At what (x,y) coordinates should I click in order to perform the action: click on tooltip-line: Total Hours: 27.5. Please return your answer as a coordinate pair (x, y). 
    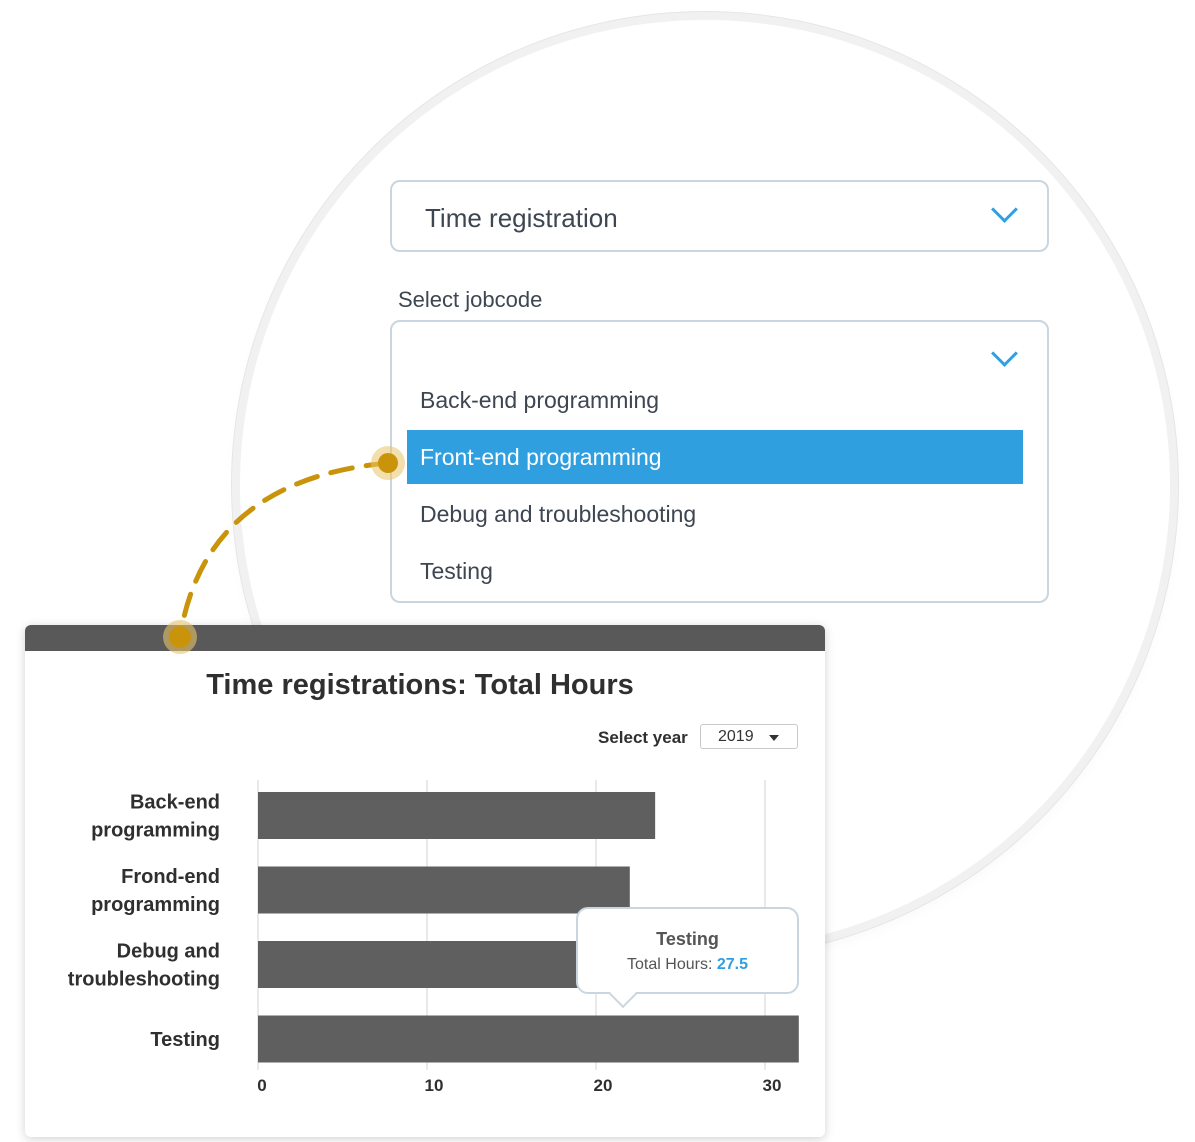
    Looking at the image, I should click on (687, 965).